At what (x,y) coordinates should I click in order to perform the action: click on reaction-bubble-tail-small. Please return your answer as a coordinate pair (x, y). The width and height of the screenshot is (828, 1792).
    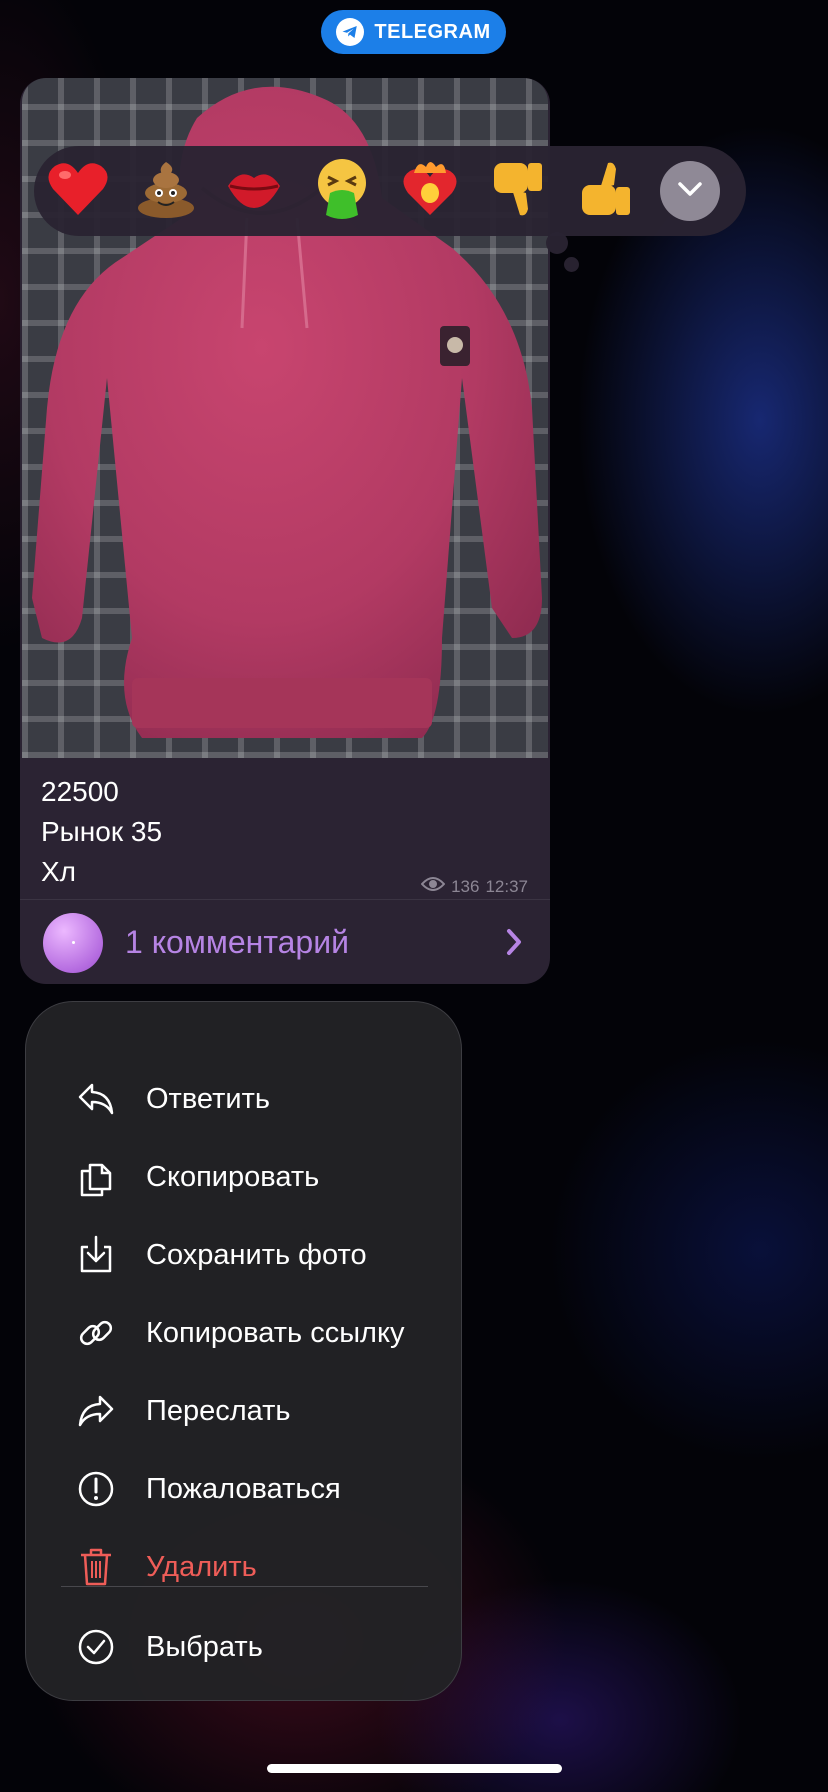
    Looking at the image, I should click on (571, 264).